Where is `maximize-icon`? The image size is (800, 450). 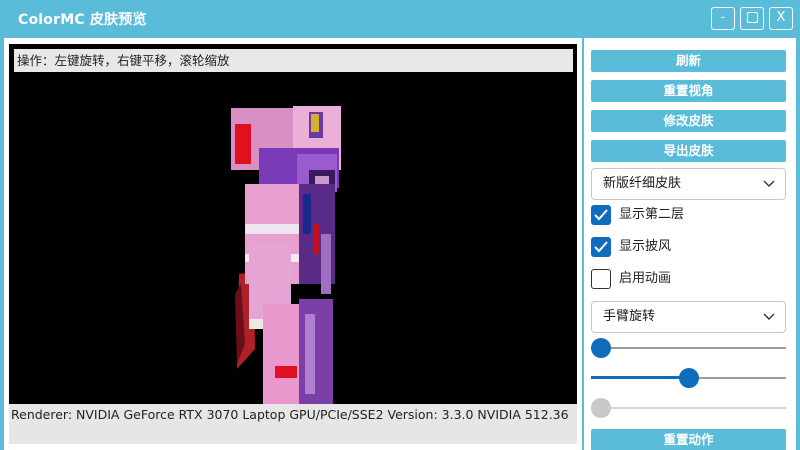
maximize-icon is located at coordinates (752, 17).